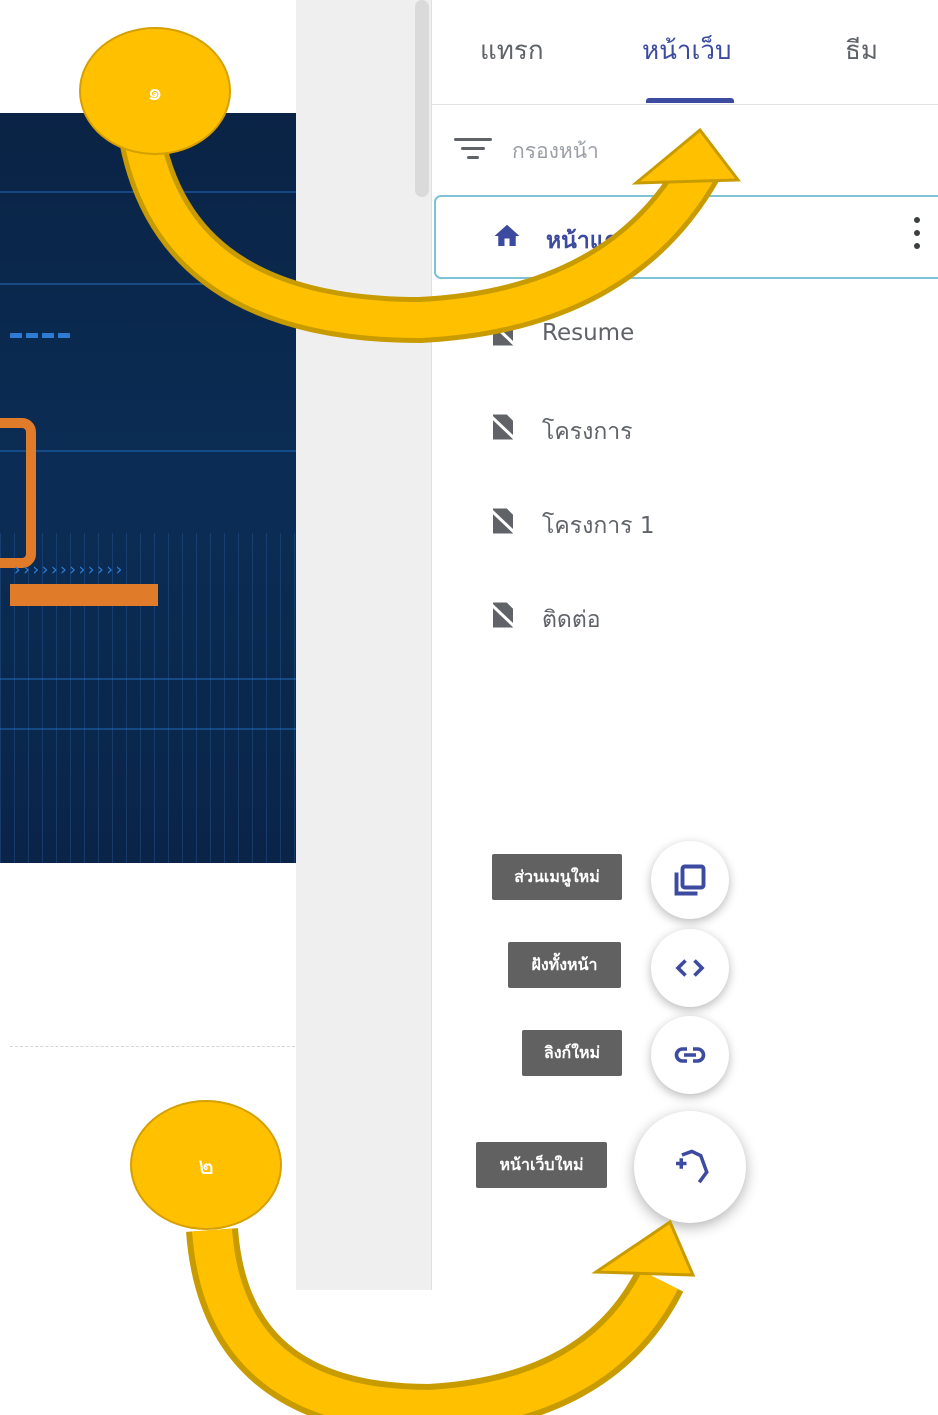  I want to click on callout-2: ๒, so click(206, 1165).